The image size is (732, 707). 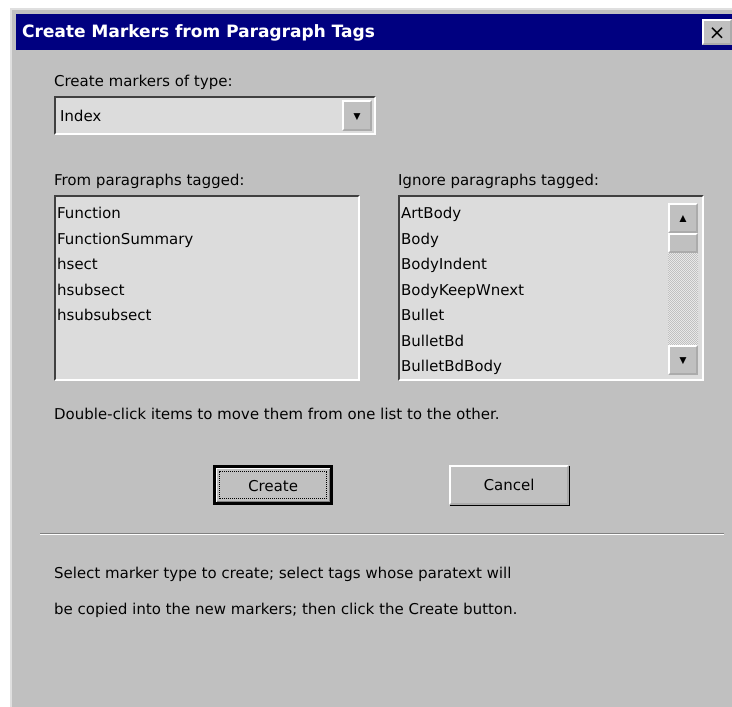 I want to click on list-item: Bullet, so click(x=534, y=315).